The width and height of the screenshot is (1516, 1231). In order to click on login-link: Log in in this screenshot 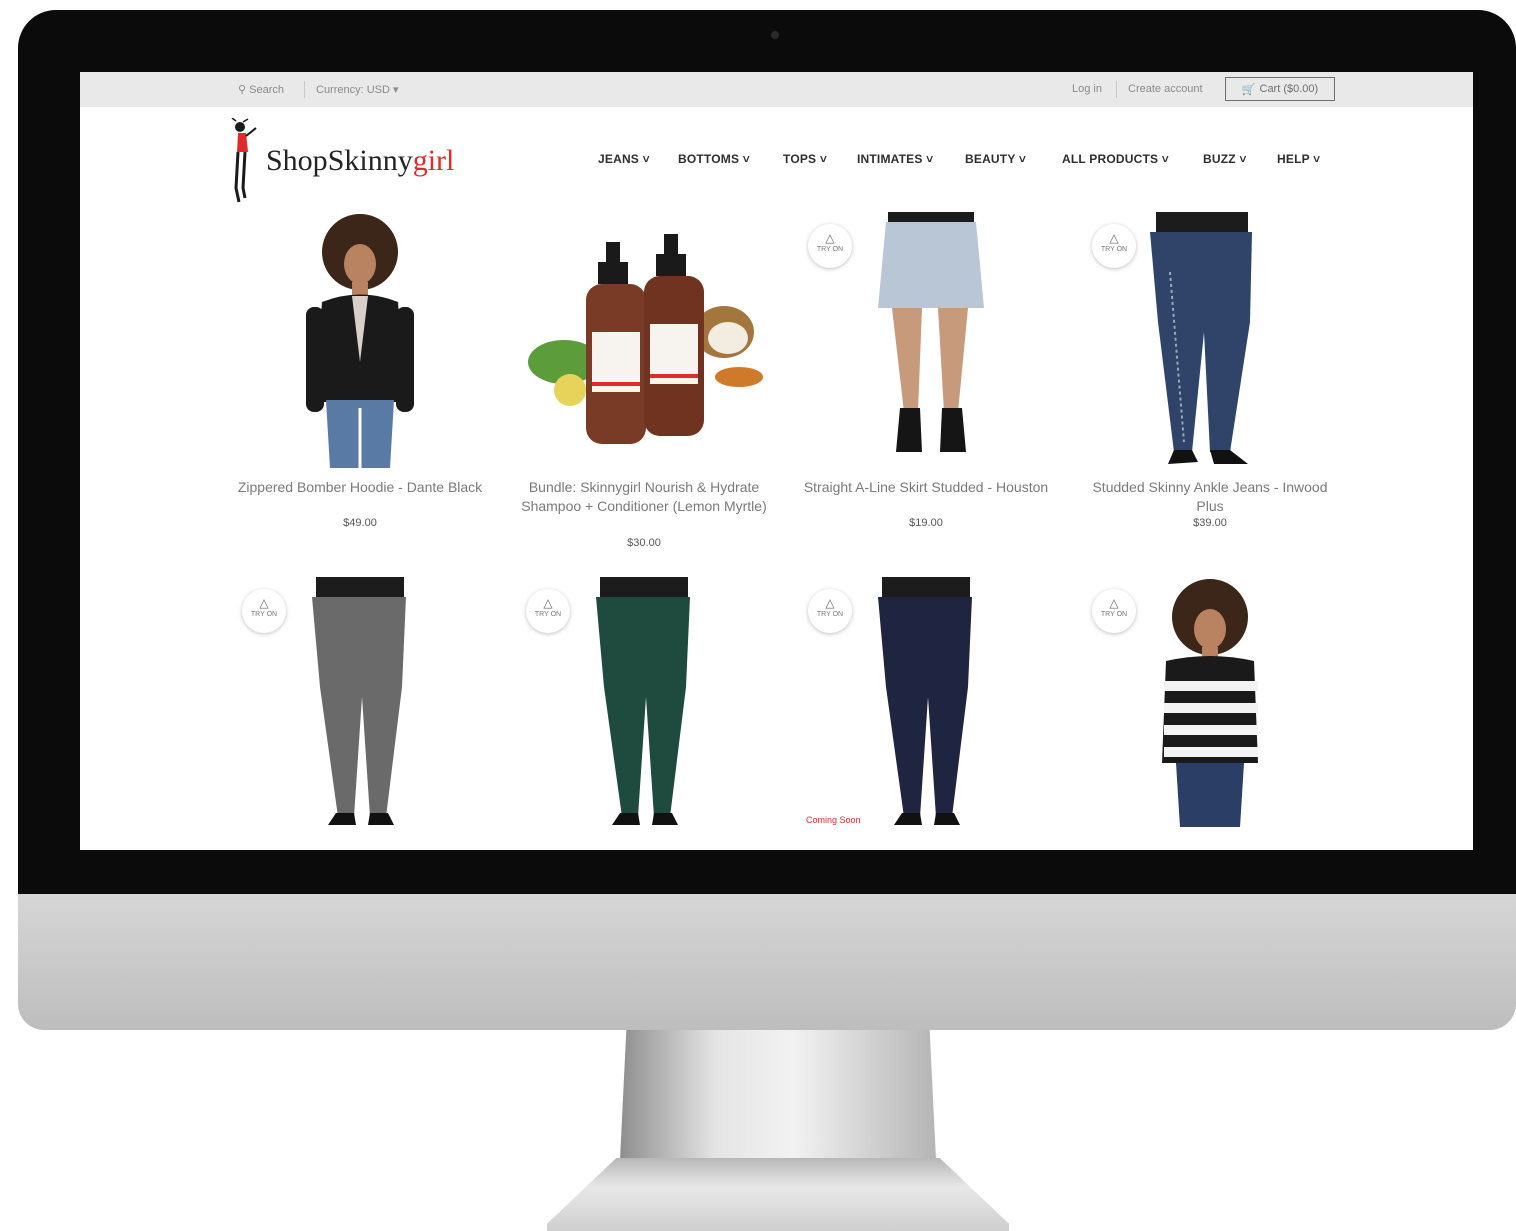, I will do `click(1087, 89)`.